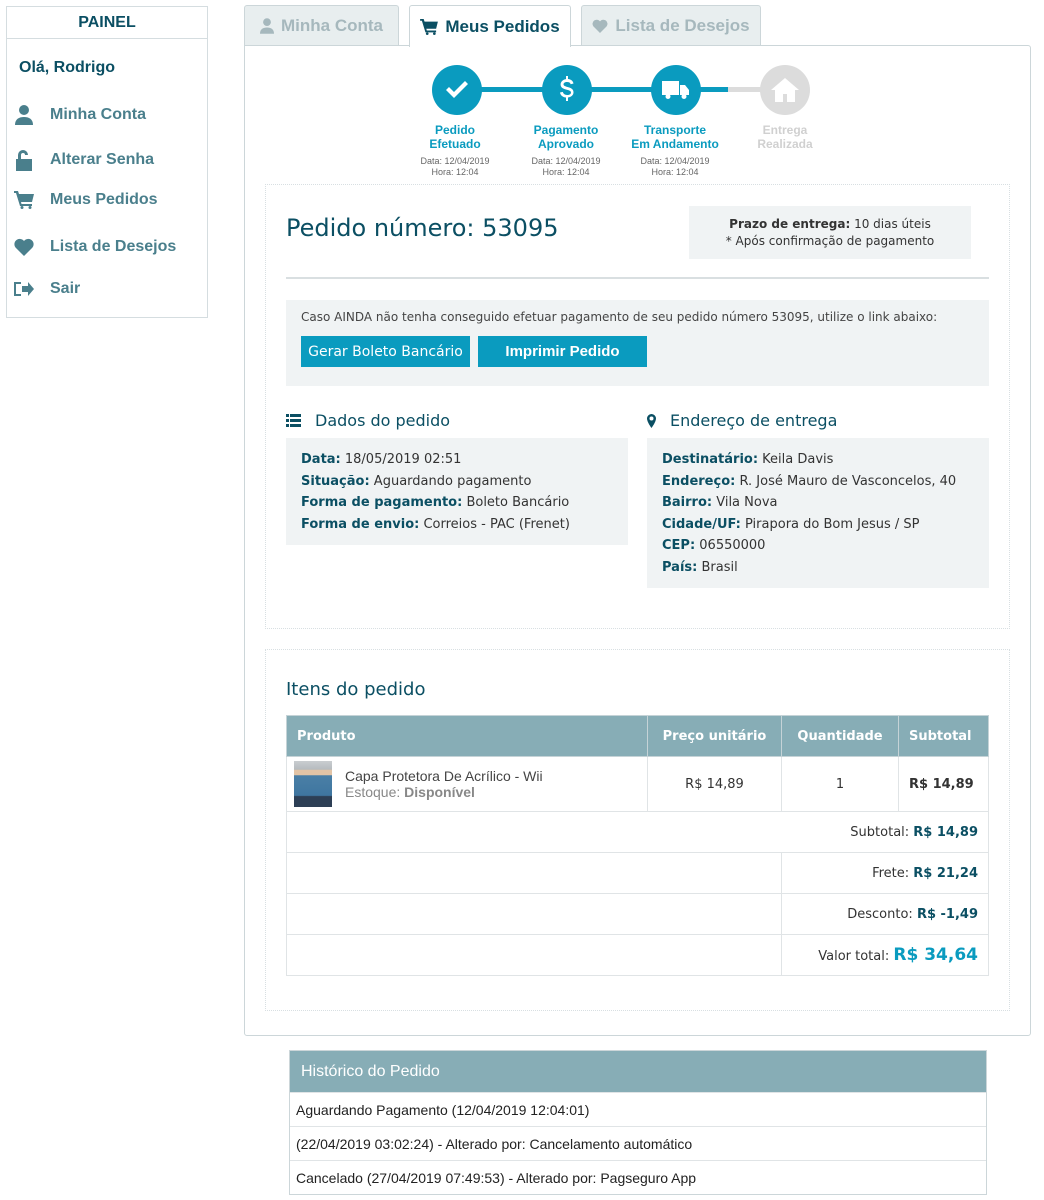 This screenshot has width=1044, height=1200. What do you see at coordinates (699, 481) in the screenshot?
I see `address-key: Endereço:` at bounding box center [699, 481].